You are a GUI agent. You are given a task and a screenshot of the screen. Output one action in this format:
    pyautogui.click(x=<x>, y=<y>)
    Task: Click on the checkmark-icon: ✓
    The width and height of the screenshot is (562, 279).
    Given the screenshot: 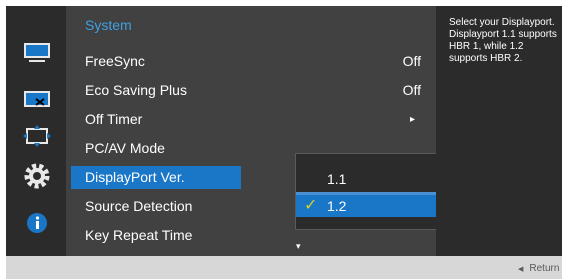 What is the action you would take?
    pyautogui.click(x=311, y=205)
    